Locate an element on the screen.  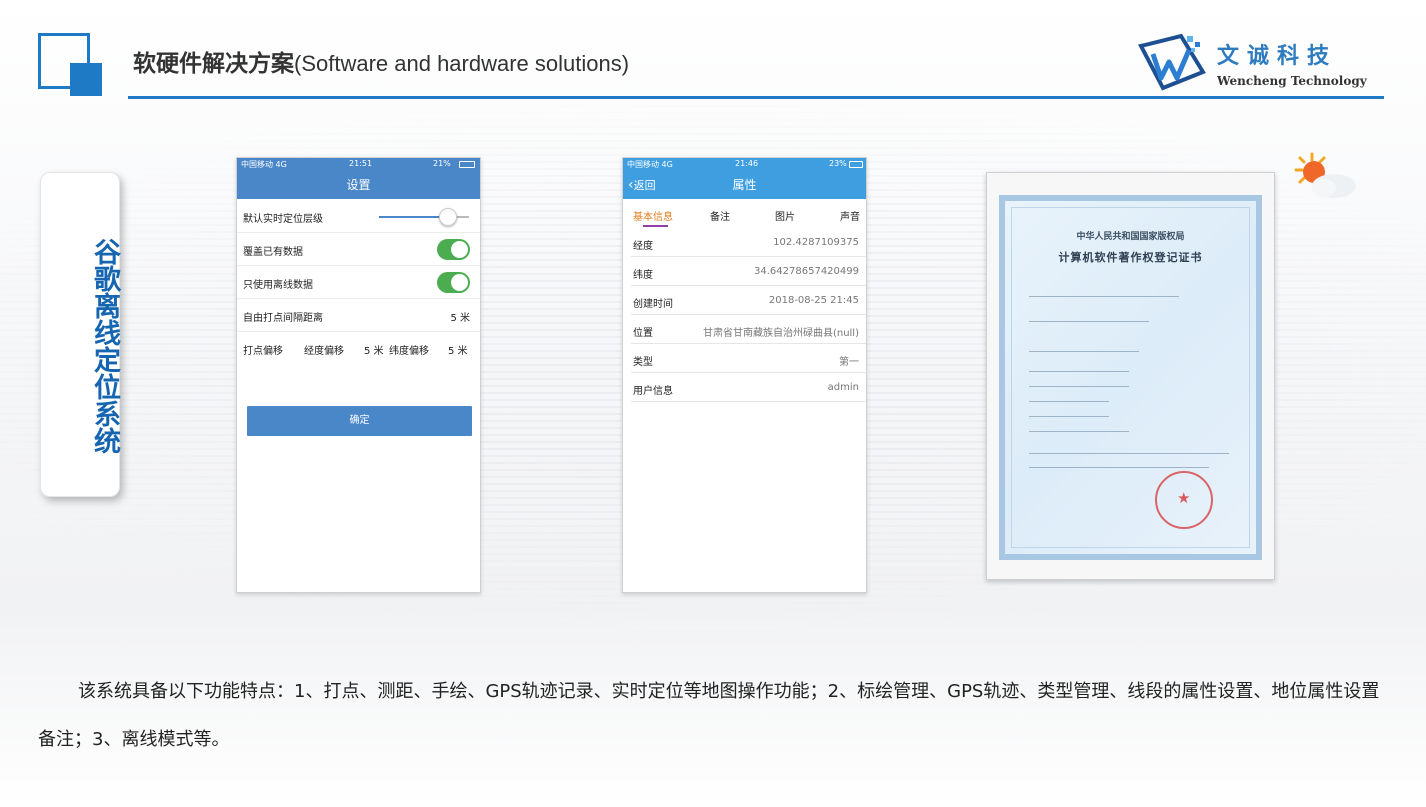
status-time: 21:46 is located at coordinates (747, 163).